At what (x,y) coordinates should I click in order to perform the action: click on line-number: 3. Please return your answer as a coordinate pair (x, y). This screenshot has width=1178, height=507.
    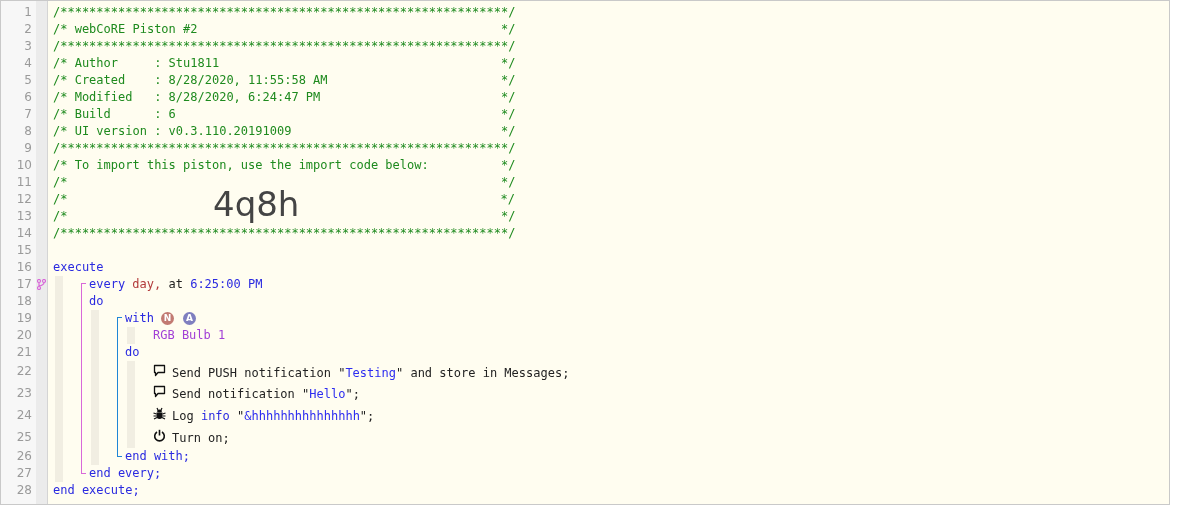
    Looking at the image, I should click on (28, 46).